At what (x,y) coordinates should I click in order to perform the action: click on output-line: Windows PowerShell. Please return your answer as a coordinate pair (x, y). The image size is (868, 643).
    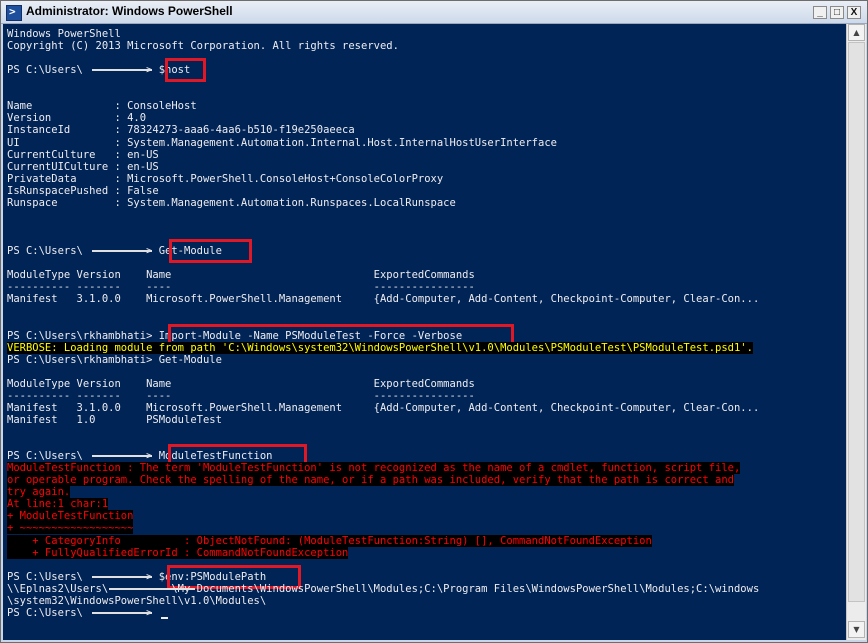
    Looking at the image, I should click on (64, 34).